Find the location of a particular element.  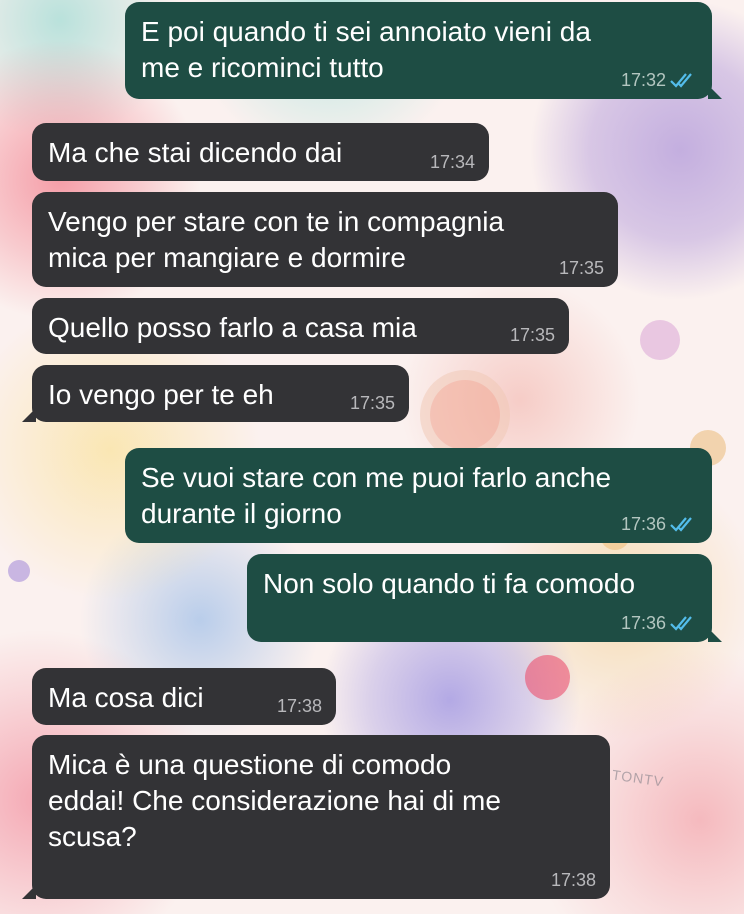

message-bubble-incoming: Ma cosa dici 17:38 is located at coordinates (184, 696).